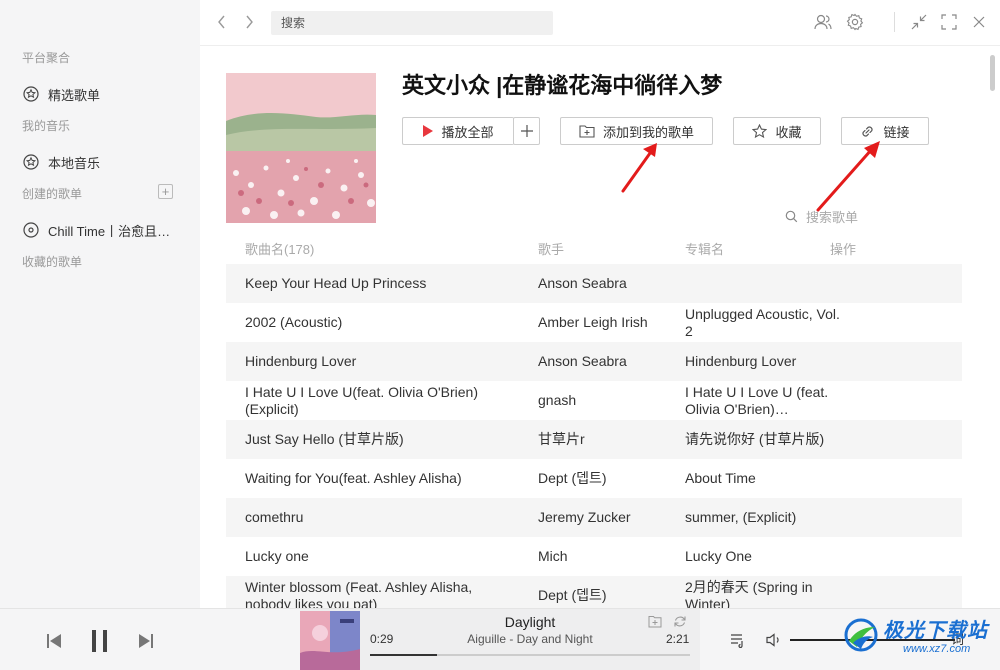 The width and height of the screenshot is (1000, 670). Describe the element at coordinates (608, 322) in the screenshot. I see `song-artist: Amber Leigh Irish` at that location.